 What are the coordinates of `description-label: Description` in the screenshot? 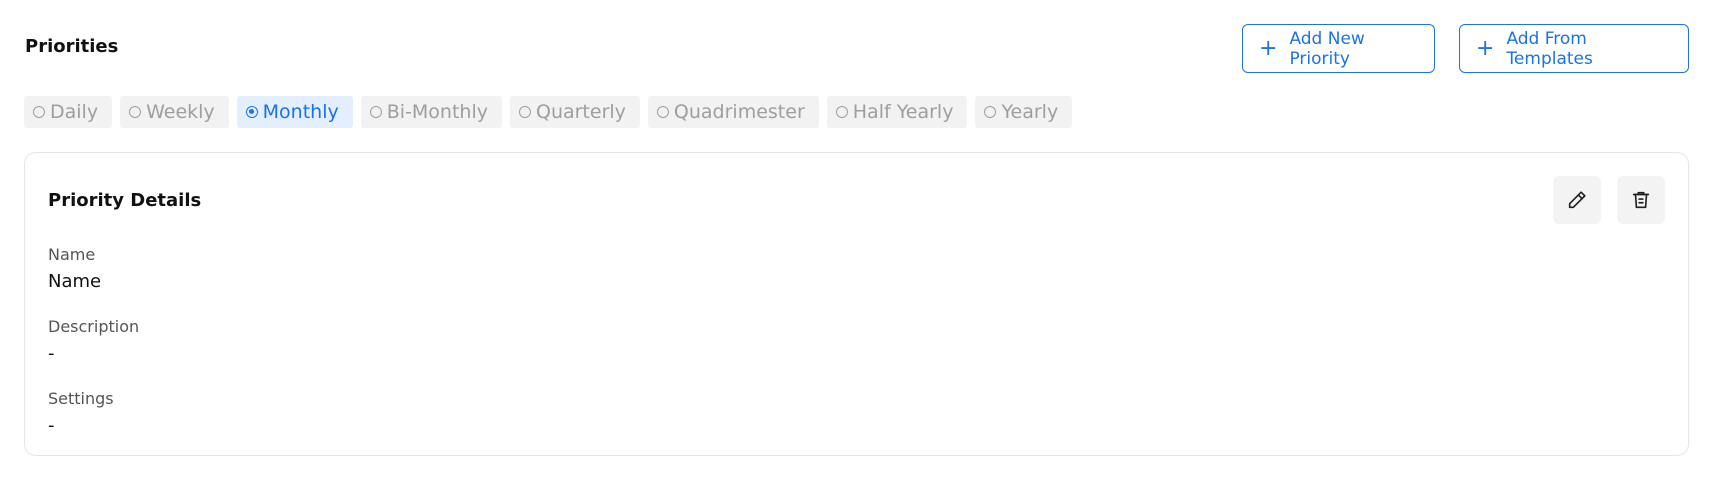 It's located at (94, 326).